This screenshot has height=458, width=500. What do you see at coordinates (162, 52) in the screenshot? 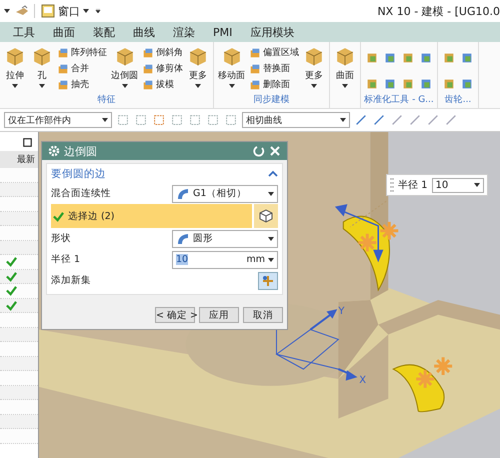
I see `ribbon-button: 倒斜角` at bounding box center [162, 52].